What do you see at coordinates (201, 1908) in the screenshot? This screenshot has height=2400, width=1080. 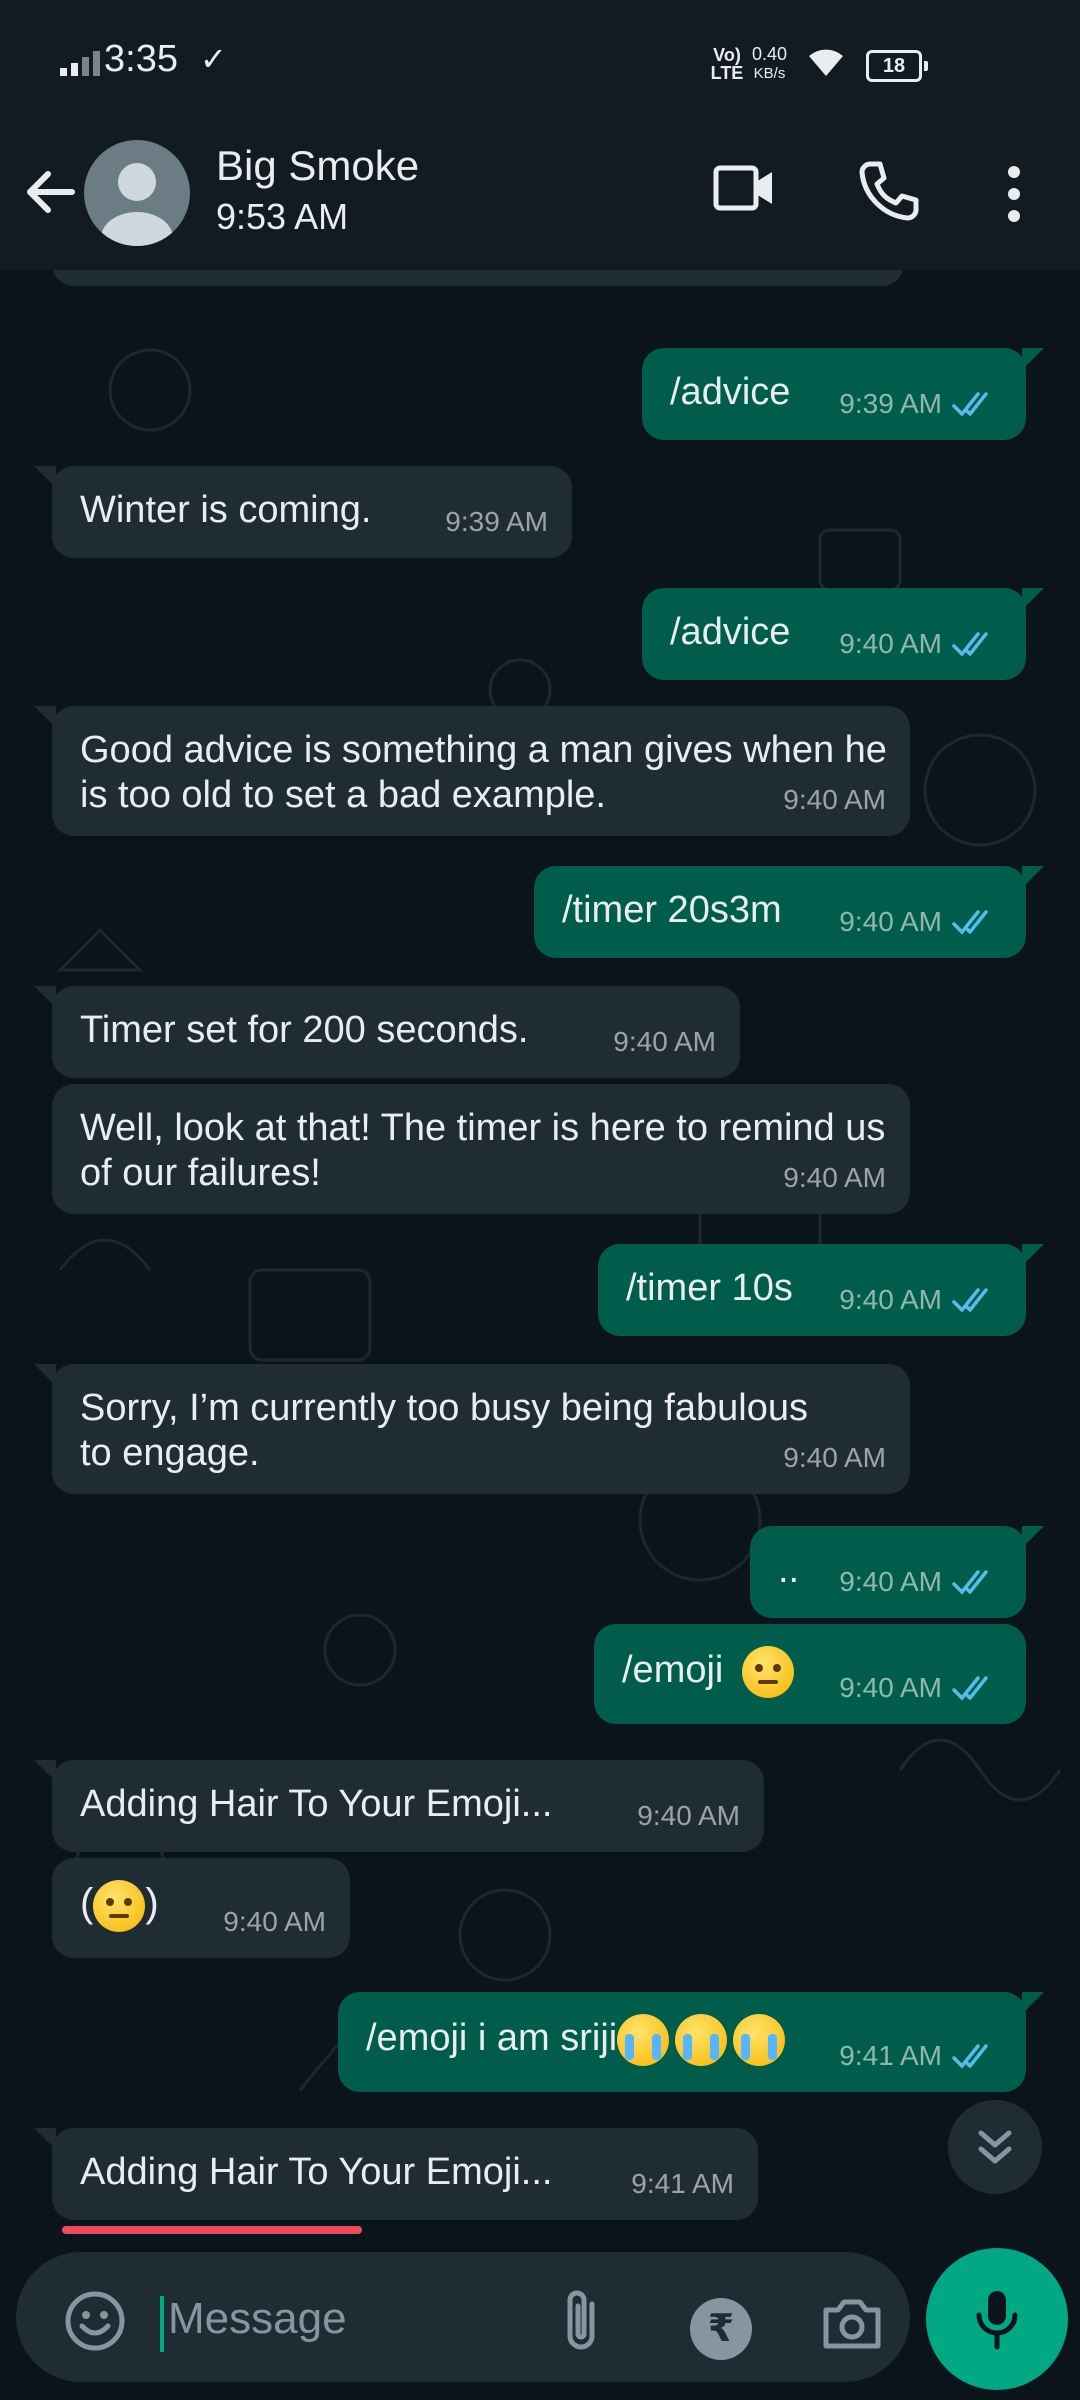 I see `message-bubble-incoming: () 9:40 AM` at bounding box center [201, 1908].